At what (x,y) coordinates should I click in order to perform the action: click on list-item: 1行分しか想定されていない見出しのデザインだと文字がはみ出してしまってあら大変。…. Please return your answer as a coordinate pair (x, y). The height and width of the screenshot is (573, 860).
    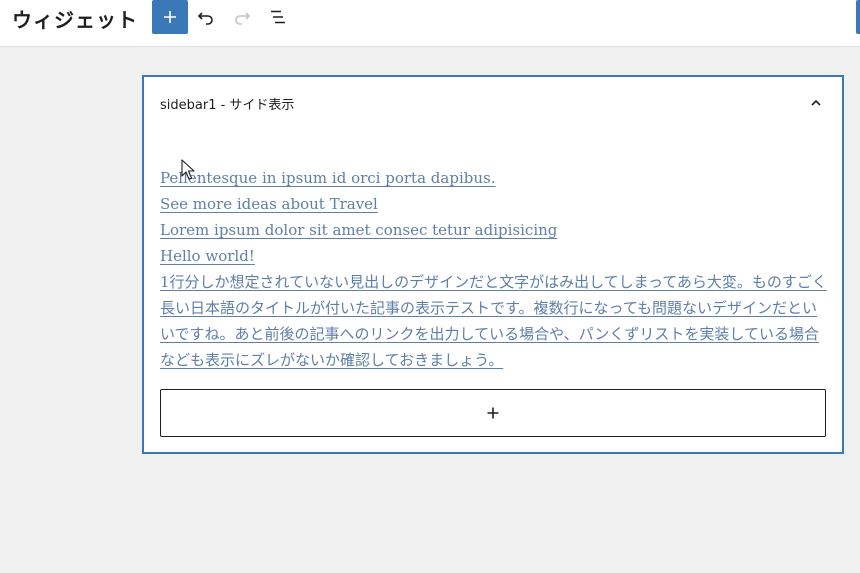
    Looking at the image, I should click on (494, 321).